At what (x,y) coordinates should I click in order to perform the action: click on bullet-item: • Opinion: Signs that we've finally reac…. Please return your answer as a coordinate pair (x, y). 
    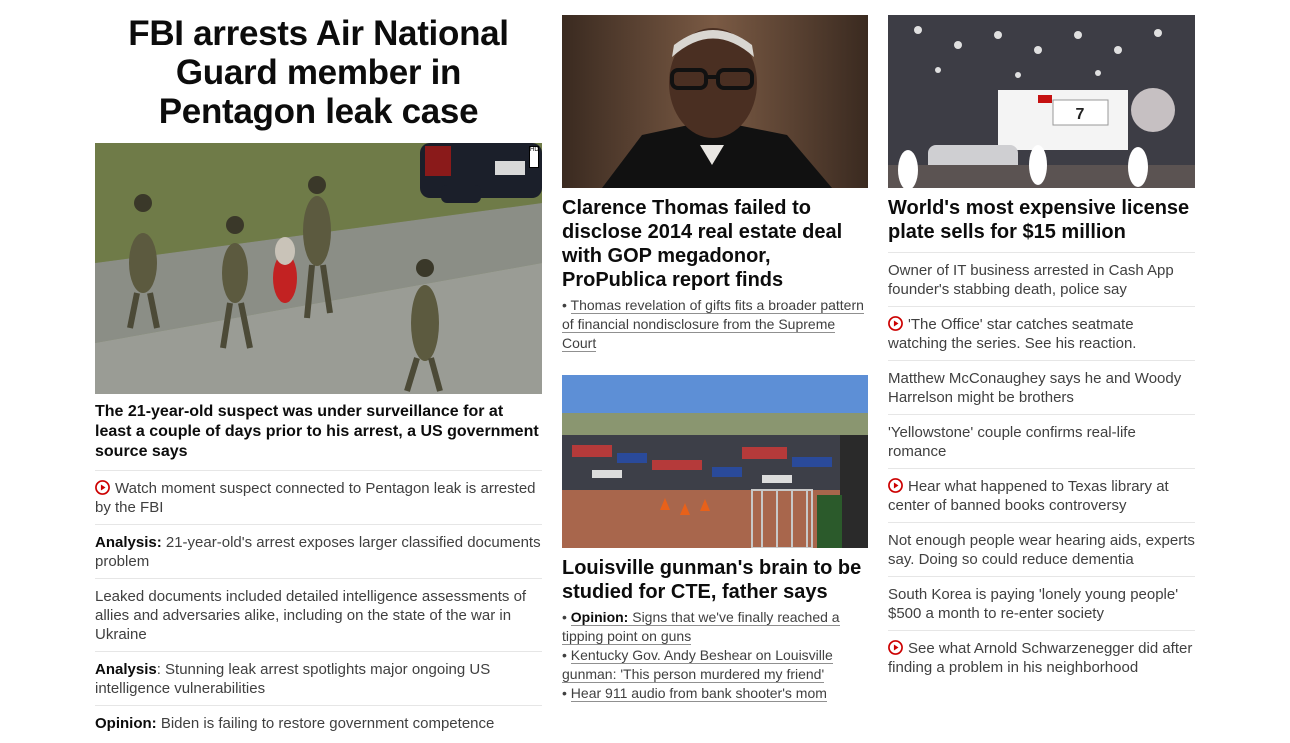
    Looking at the image, I should click on (715, 627).